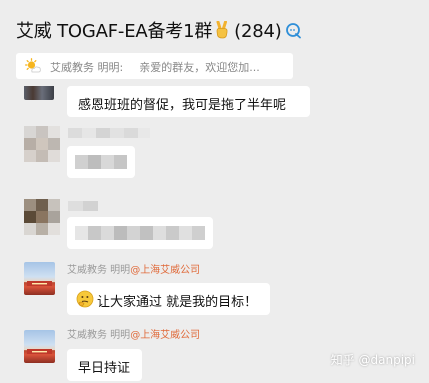 The height and width of the screenshot is (383, 429). Describe the element at coordinates (104, 368) in the screenshot. I see `message-text: 早日持证` at that location.